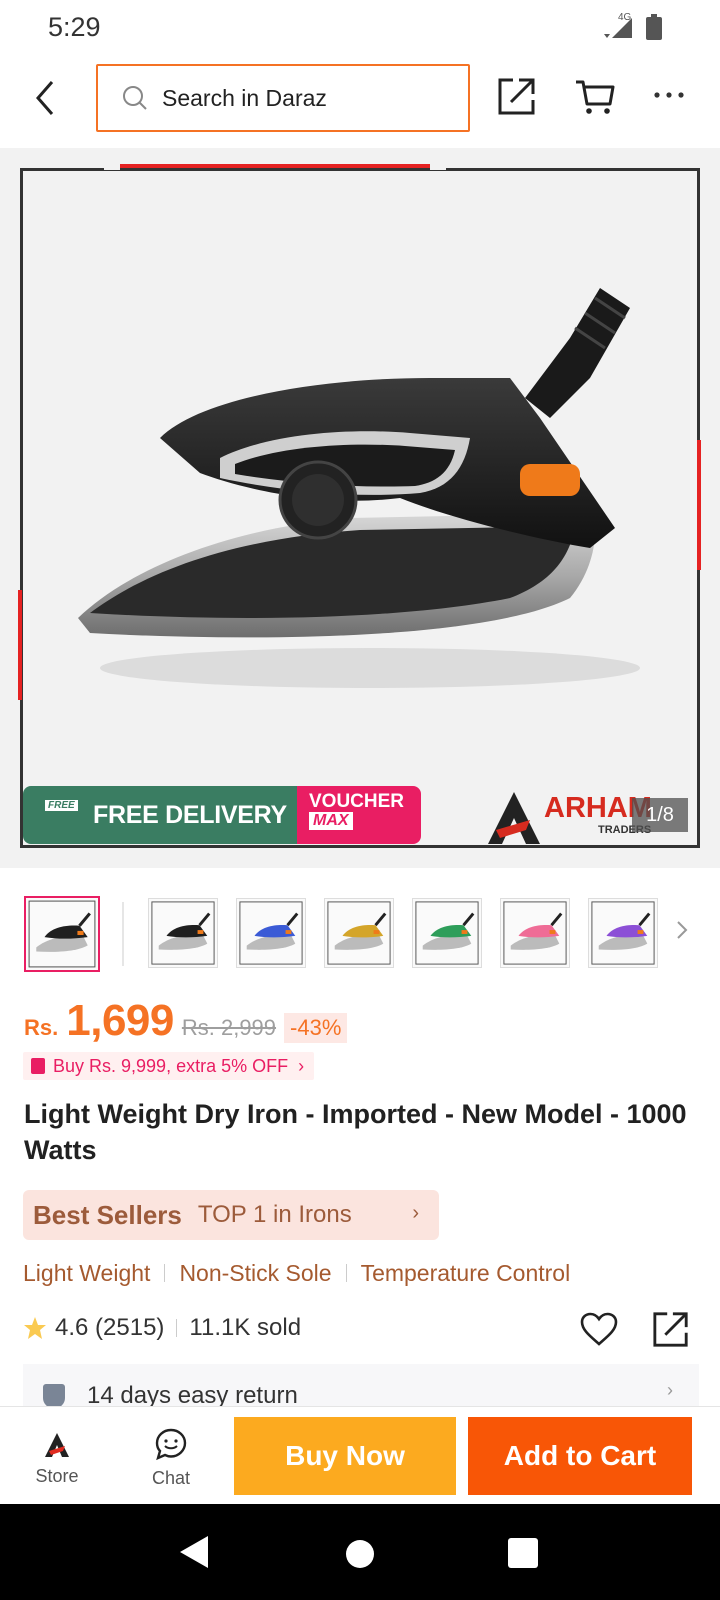  I want to click on status-time: 5:29, so click(74, 27).